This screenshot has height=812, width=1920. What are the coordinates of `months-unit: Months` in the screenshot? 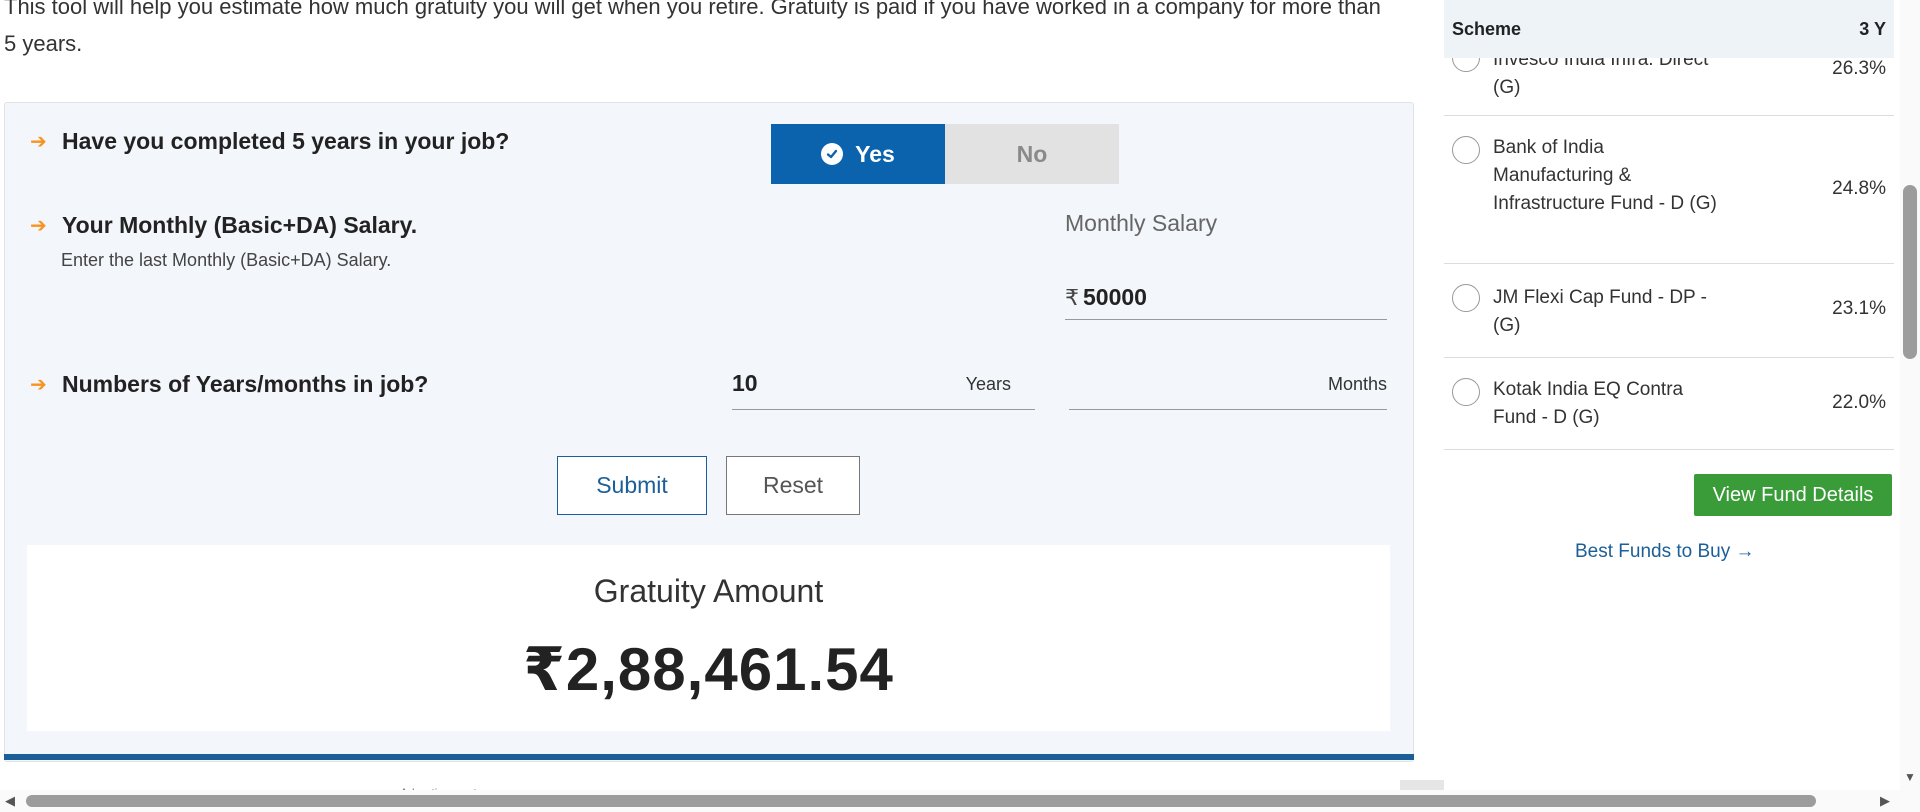 It's located at (1357, 384).